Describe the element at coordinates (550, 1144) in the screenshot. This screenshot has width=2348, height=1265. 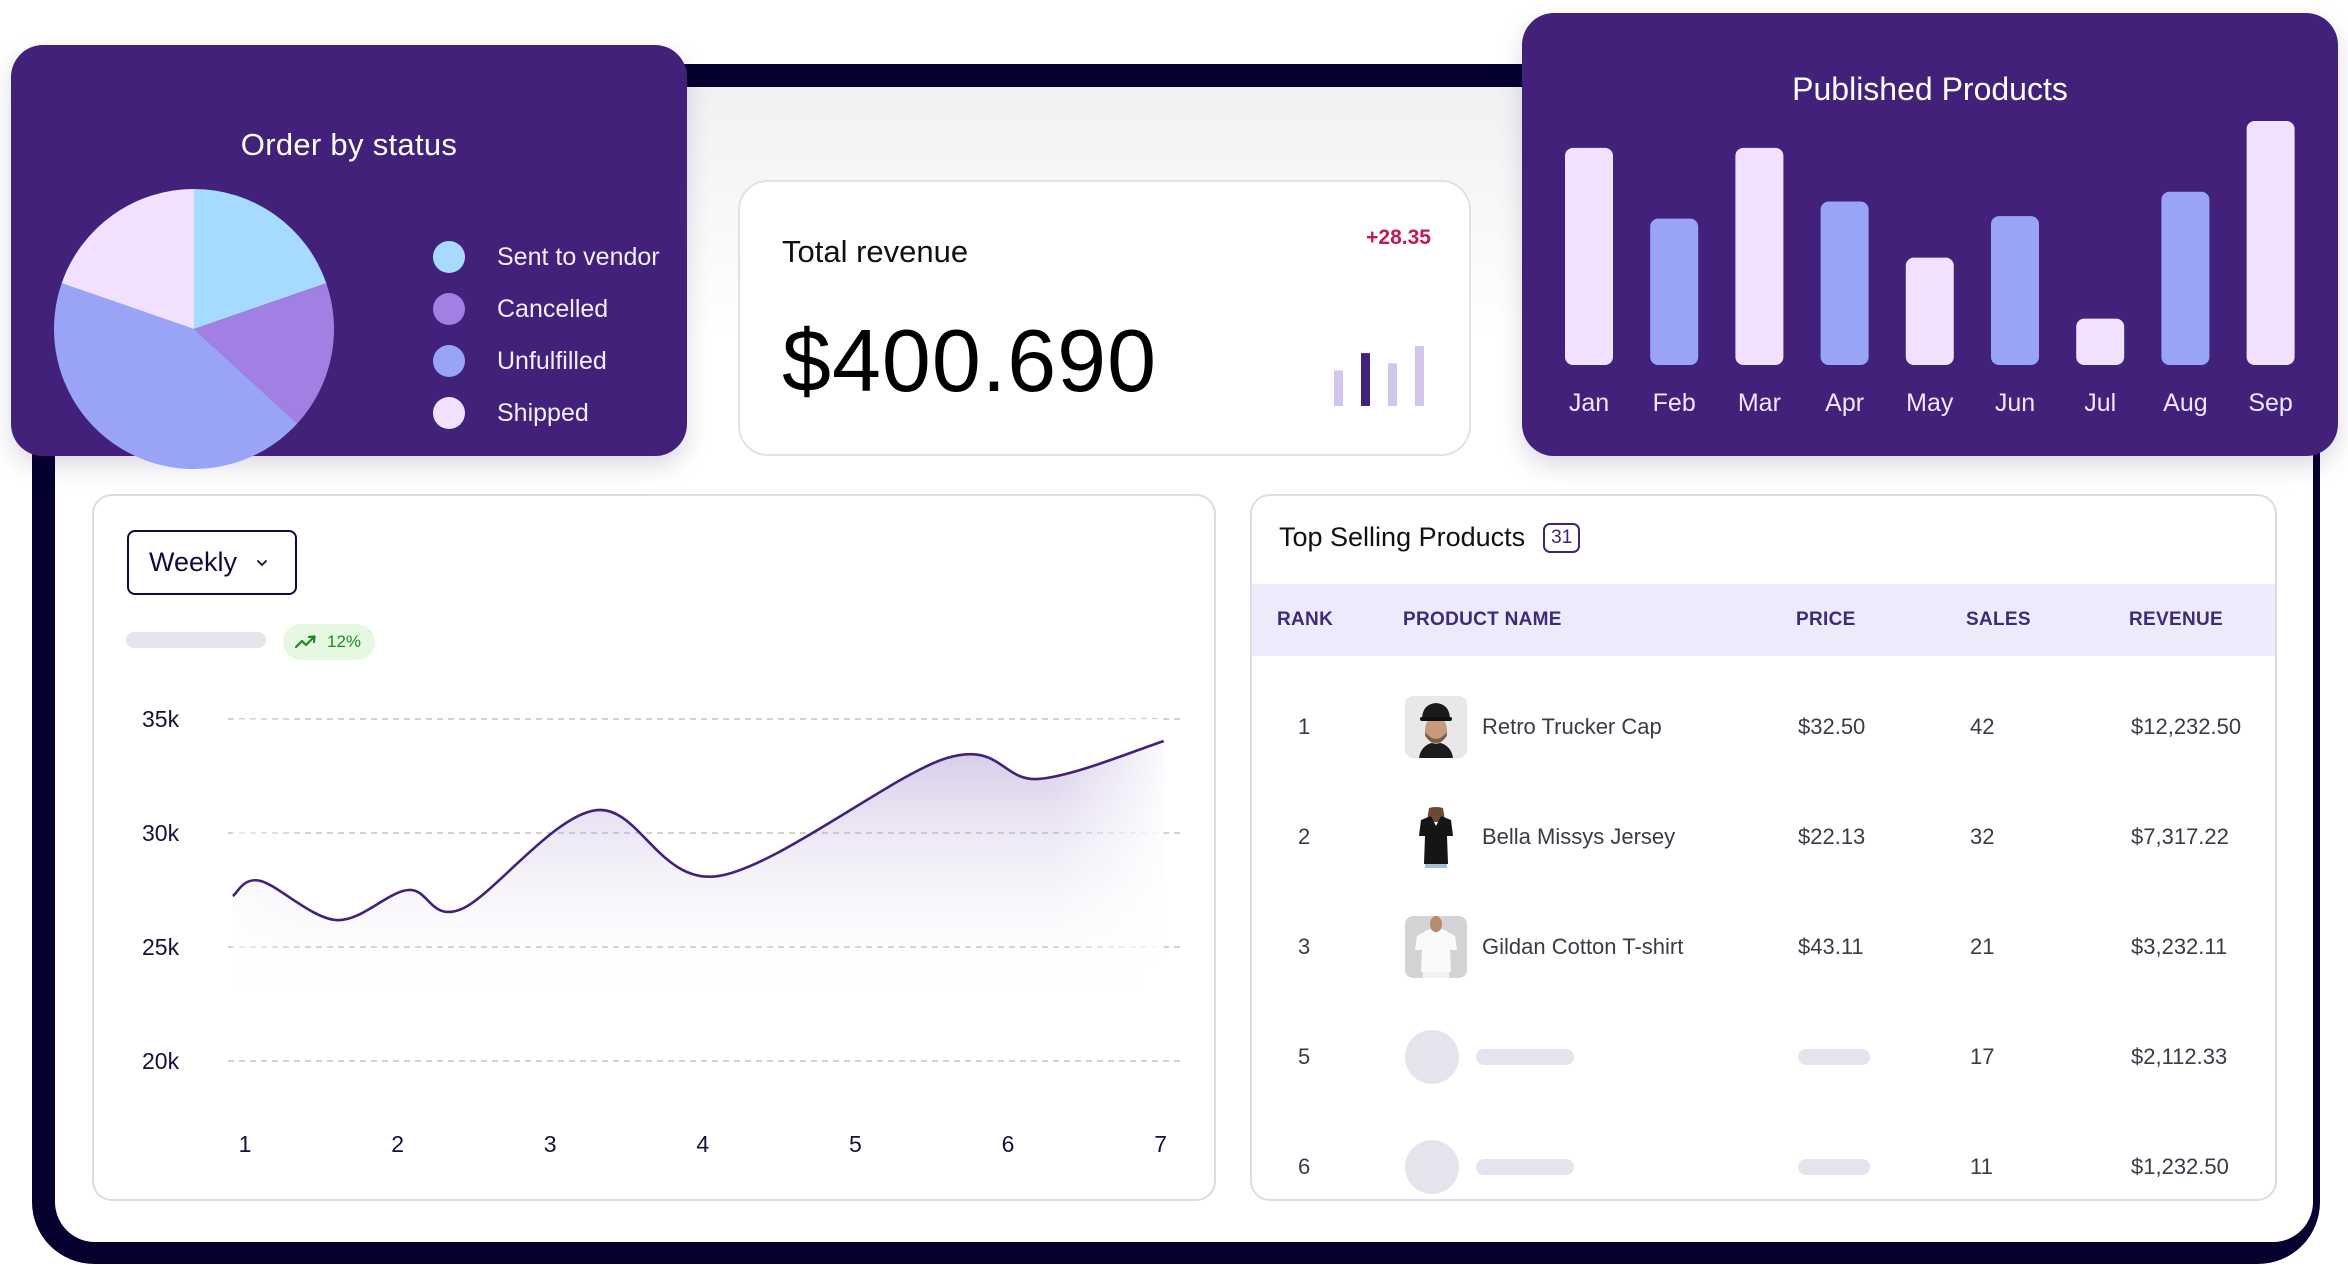
I see `x-tick-label: 3` at that location.